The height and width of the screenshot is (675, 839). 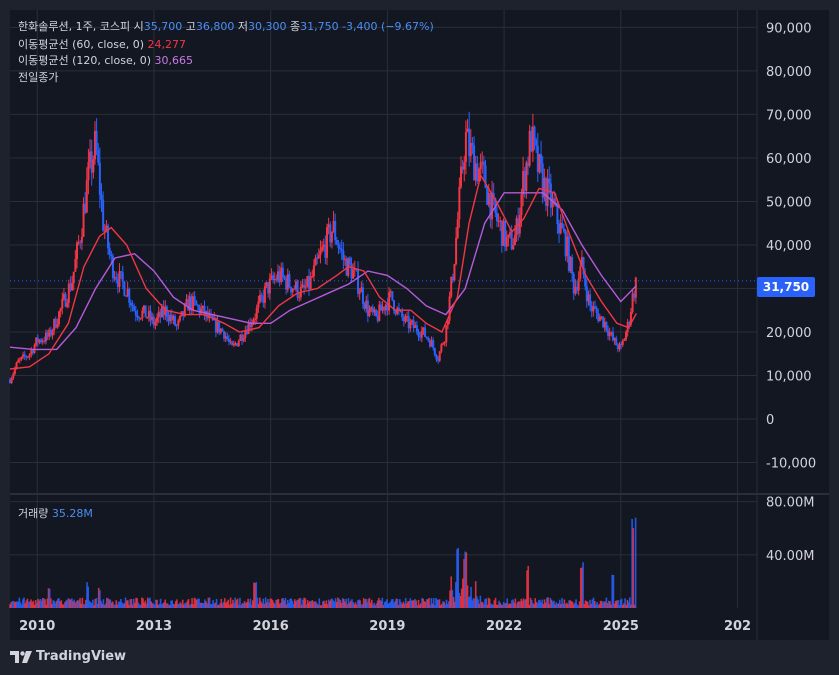 I want to click on last-price-badge: 31,750, so click(x=786, y=287).